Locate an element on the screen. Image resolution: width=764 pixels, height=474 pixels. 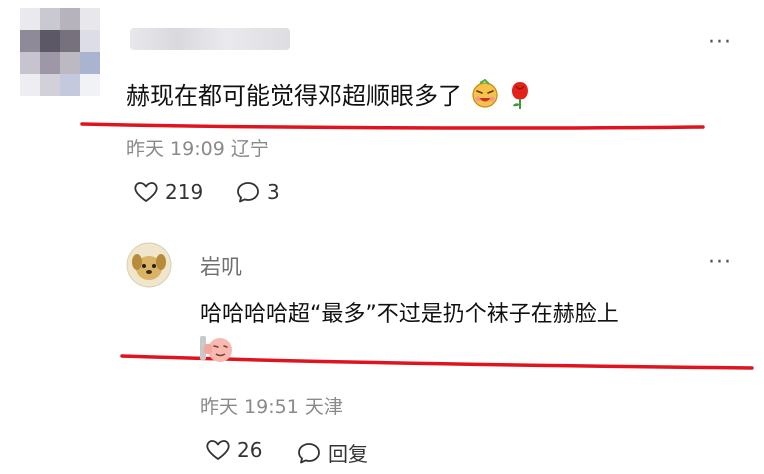
reply-label: 回复 is located at coordinates (348, 454).